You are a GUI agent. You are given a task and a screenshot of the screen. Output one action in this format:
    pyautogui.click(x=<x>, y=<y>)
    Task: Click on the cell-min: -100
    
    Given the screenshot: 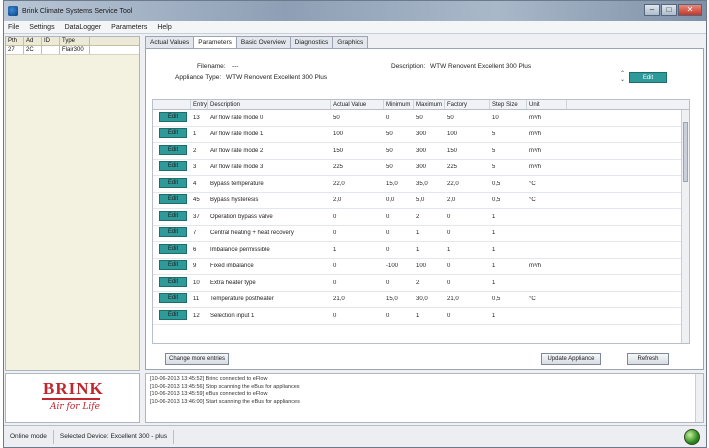 What is the action you would take?
    pyautogui.click(x=392, y=266)
    